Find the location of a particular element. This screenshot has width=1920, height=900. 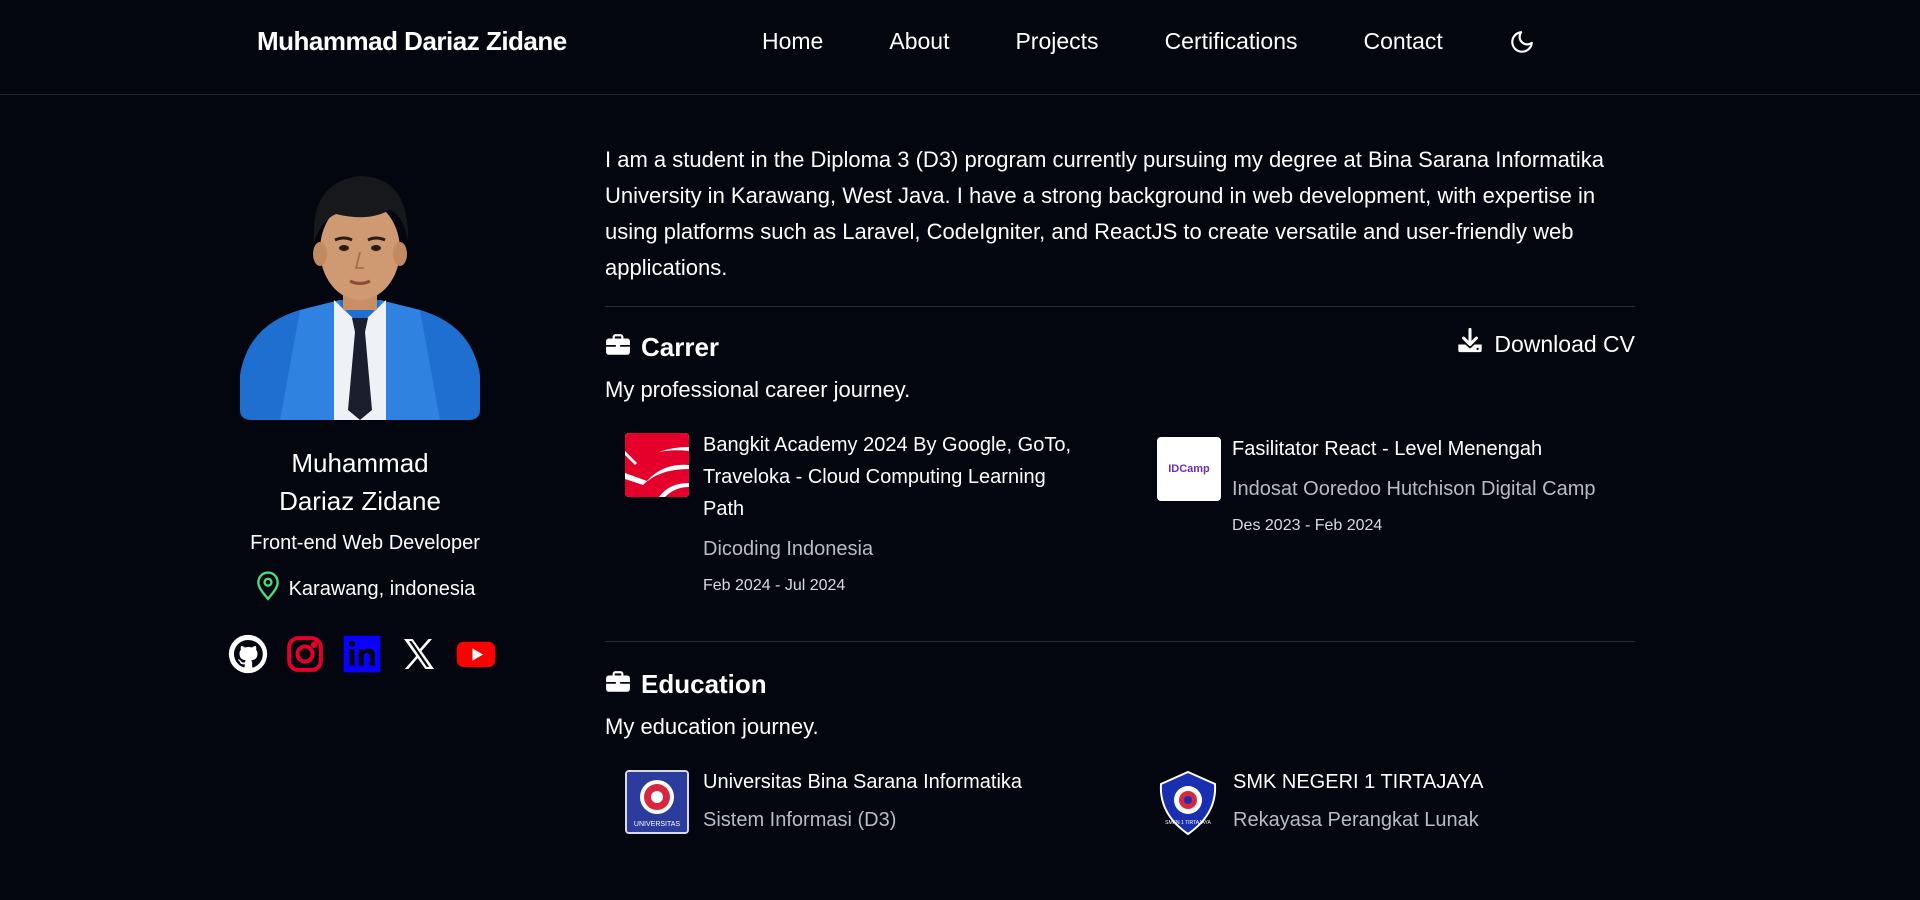

x-icon is located at coordinates (419, 654).